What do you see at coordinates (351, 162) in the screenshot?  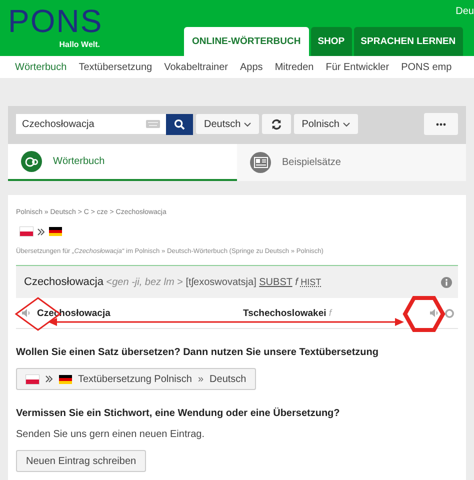 I see `mode-tab: Beispielsätze` at bounding box center [351, 162].